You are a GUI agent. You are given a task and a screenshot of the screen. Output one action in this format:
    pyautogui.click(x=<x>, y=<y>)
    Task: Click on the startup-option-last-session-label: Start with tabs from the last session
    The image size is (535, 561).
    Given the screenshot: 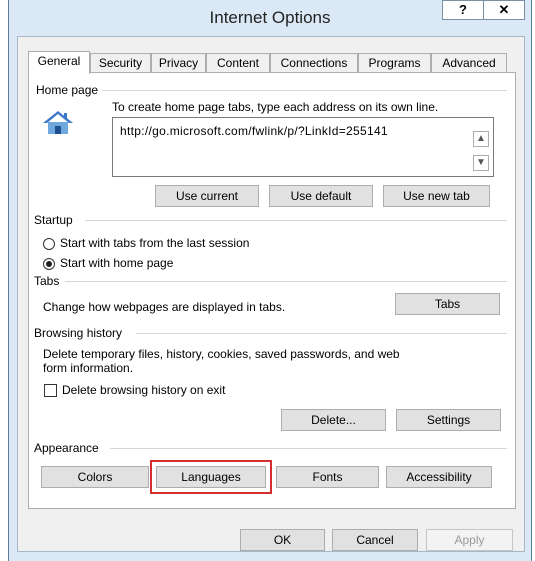 What is the action you would take?
    pyautogui.click(x=154, y=243)
    